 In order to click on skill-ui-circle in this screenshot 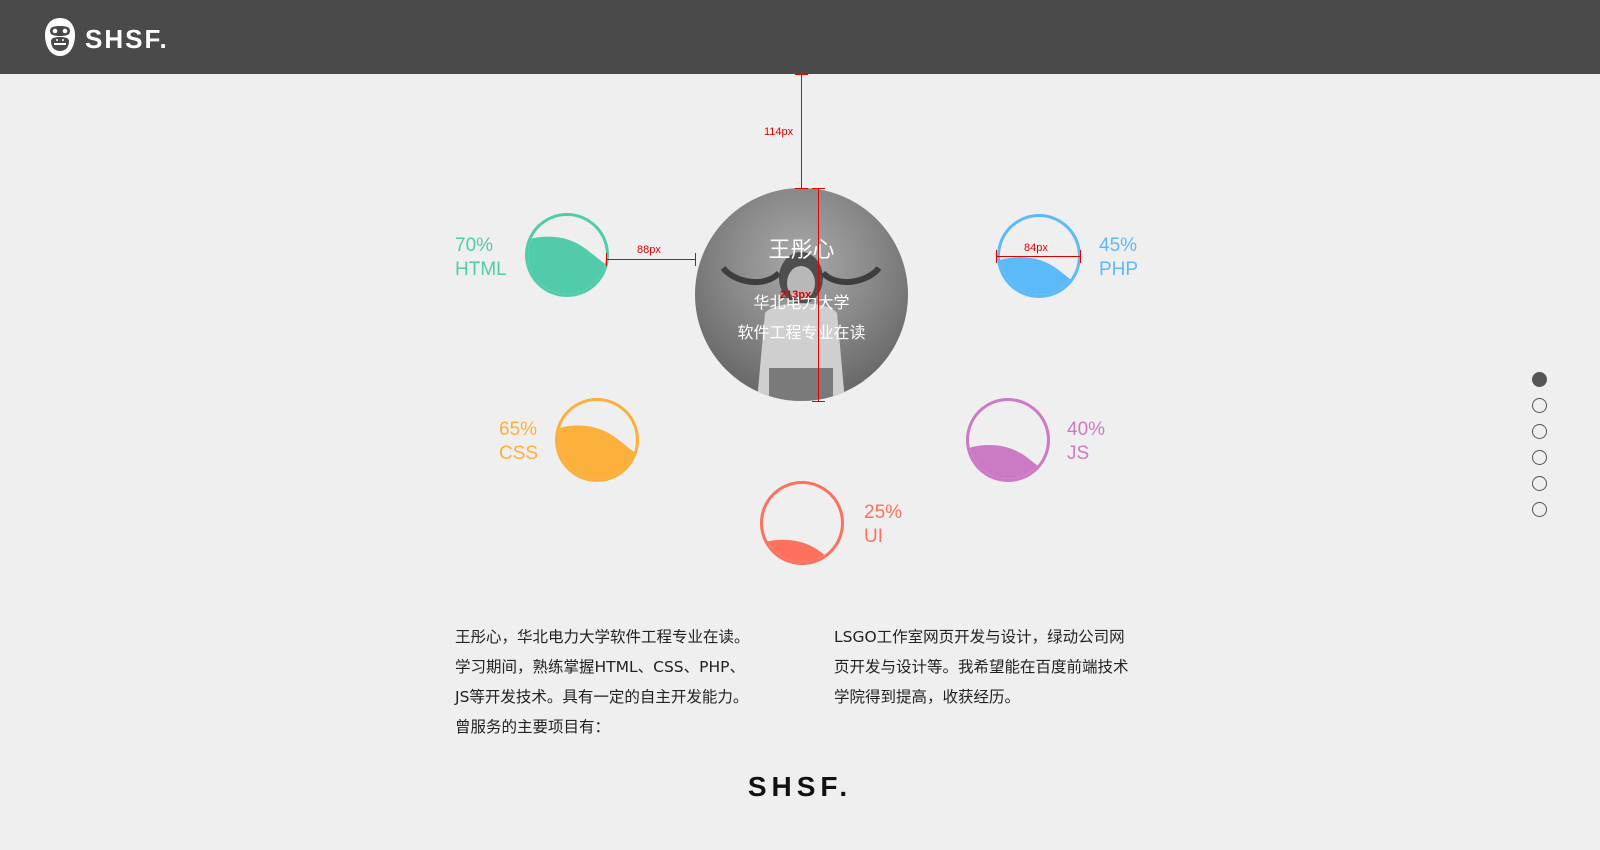, I will do `click(802, 523)`.